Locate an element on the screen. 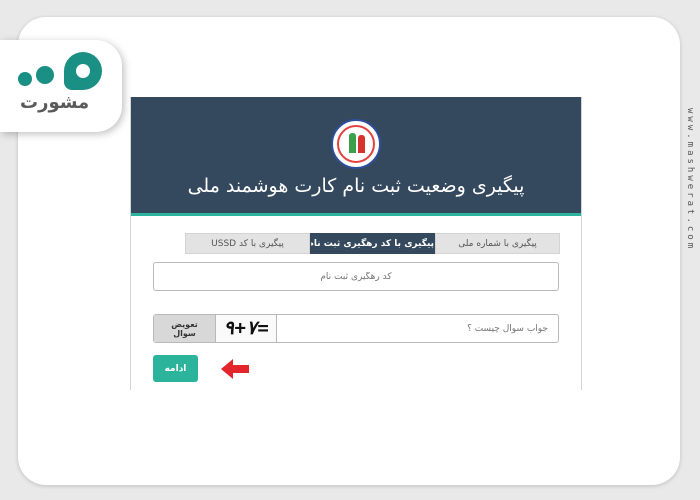 This screenshot has width=700, height=500. tab-tracking-code: پیگیری با کد رهگیری ثبت نام is located at coordinates (372, 243).